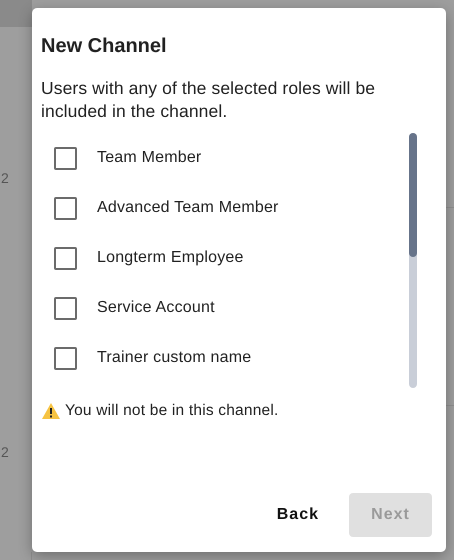 The width and height of the screenshot is (454, 560). What do you see at coordinates (171, 411) in the screenshot?
I see `warning-text: You will not be in this channel.` at bounding box center [171, 411].